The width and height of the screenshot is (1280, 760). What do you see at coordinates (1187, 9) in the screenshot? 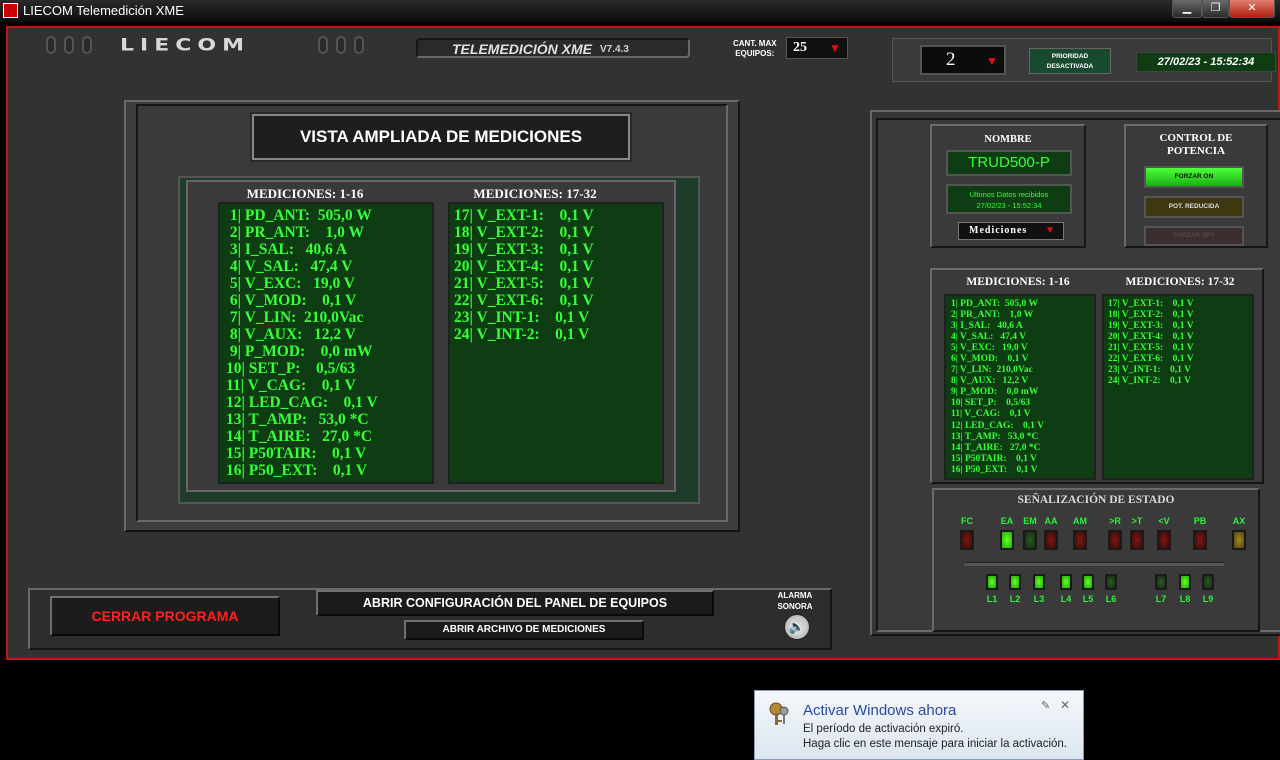
I see `minimize-button: ▁` at bounding box center [1187, 9].